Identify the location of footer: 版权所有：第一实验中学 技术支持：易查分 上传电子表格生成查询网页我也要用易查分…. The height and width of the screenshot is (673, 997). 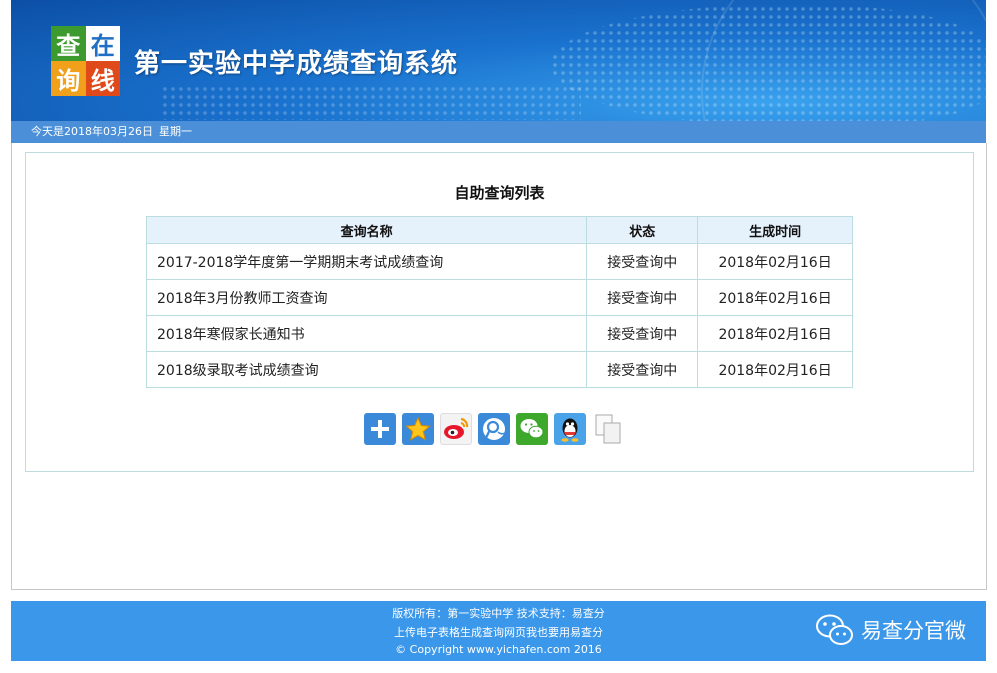
(498, 631).